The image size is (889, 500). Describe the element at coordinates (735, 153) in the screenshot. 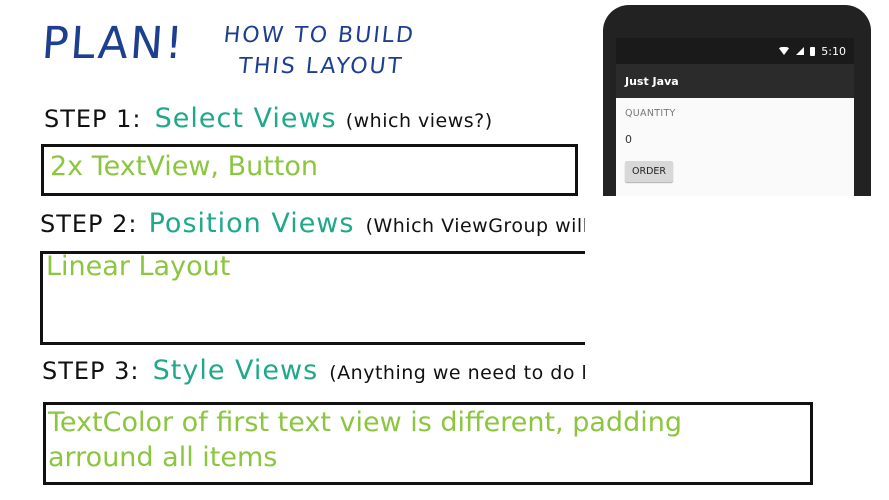

I see `app-content: QUANTITY 0 ORDER` at that location.